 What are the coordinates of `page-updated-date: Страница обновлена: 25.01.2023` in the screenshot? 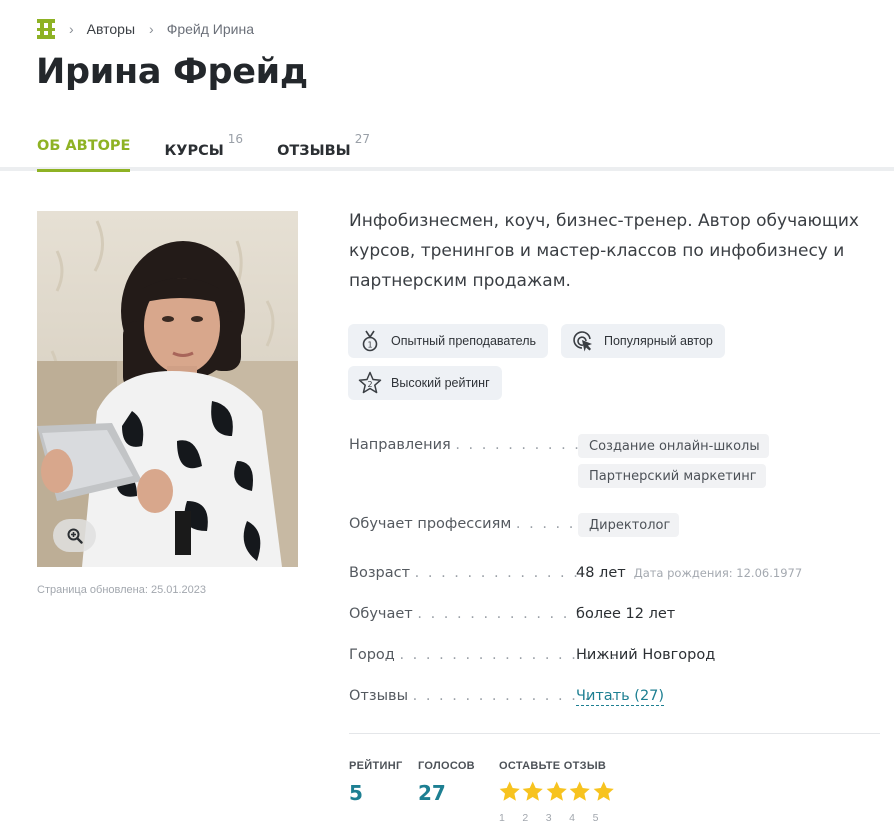 It's located at (122, 590).